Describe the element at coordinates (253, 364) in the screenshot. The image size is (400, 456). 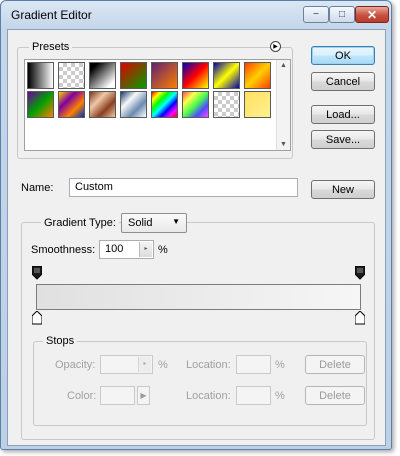
I see `opacity-location-field` at that location.